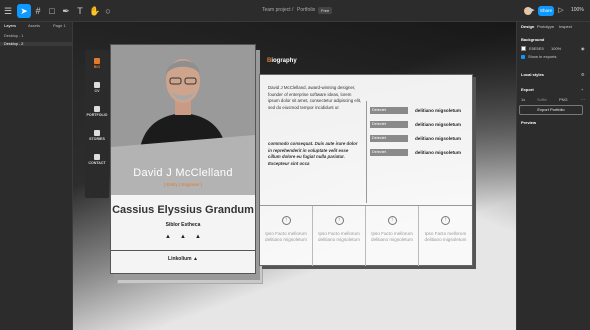  I want to click on nav-item-portfolio: PORTFOLIO, so click(97, 111).